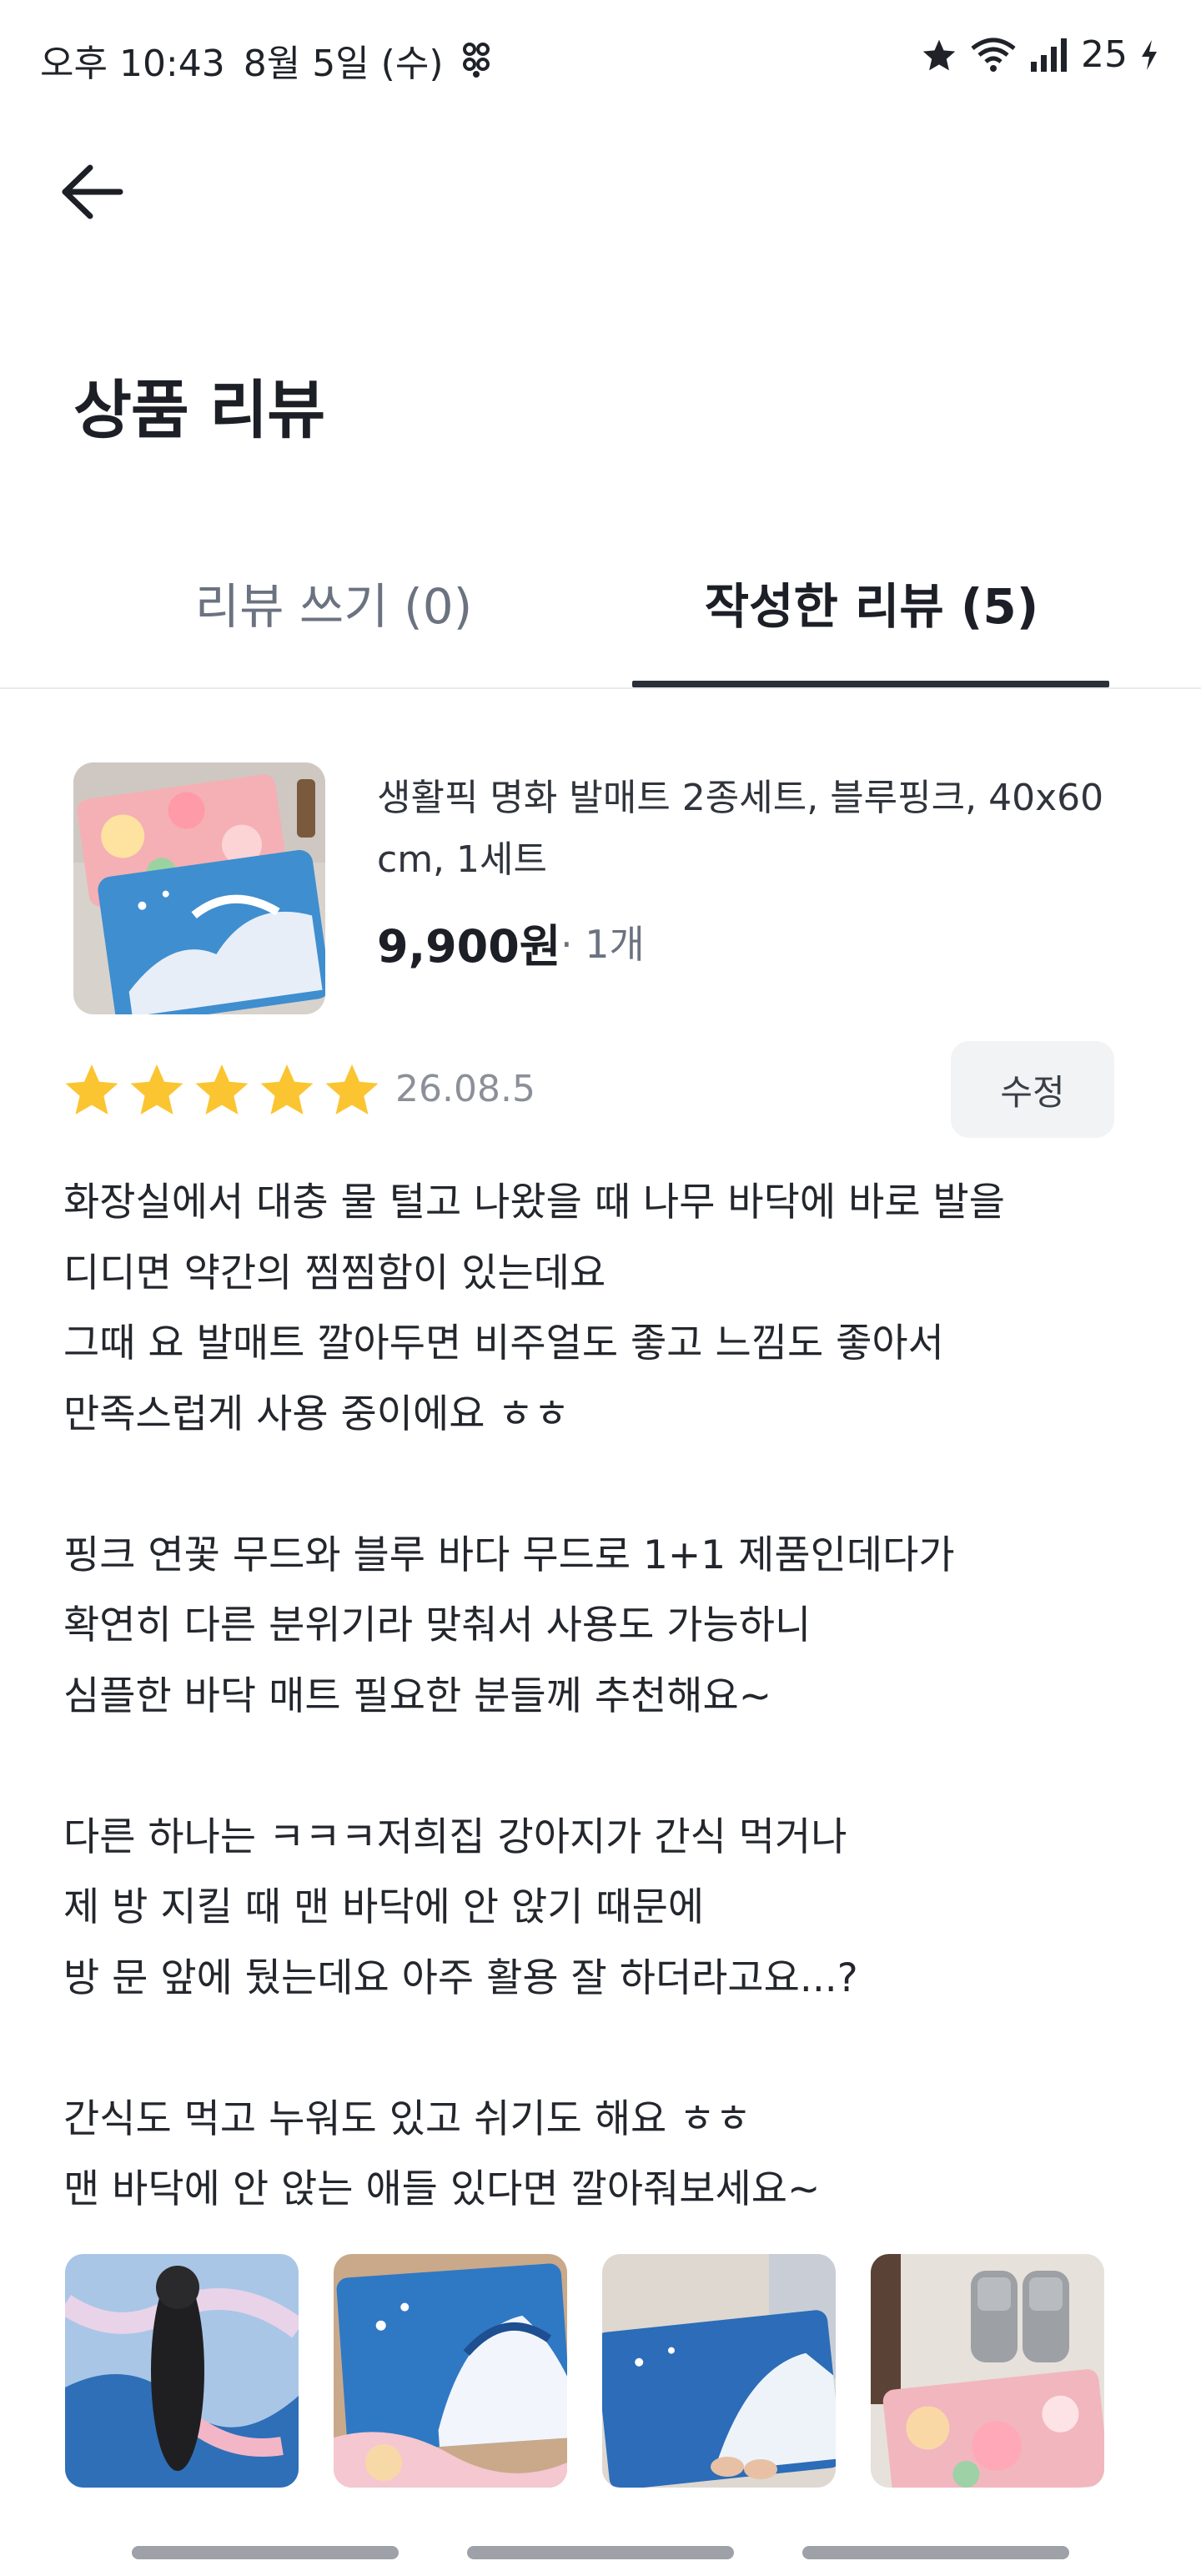  Describe the element at coordinates (601, 611) in the screenshot. I see `tab-bar: 리뷰 쓰기 (0) 작성한 리뷰 (5)` at that location.